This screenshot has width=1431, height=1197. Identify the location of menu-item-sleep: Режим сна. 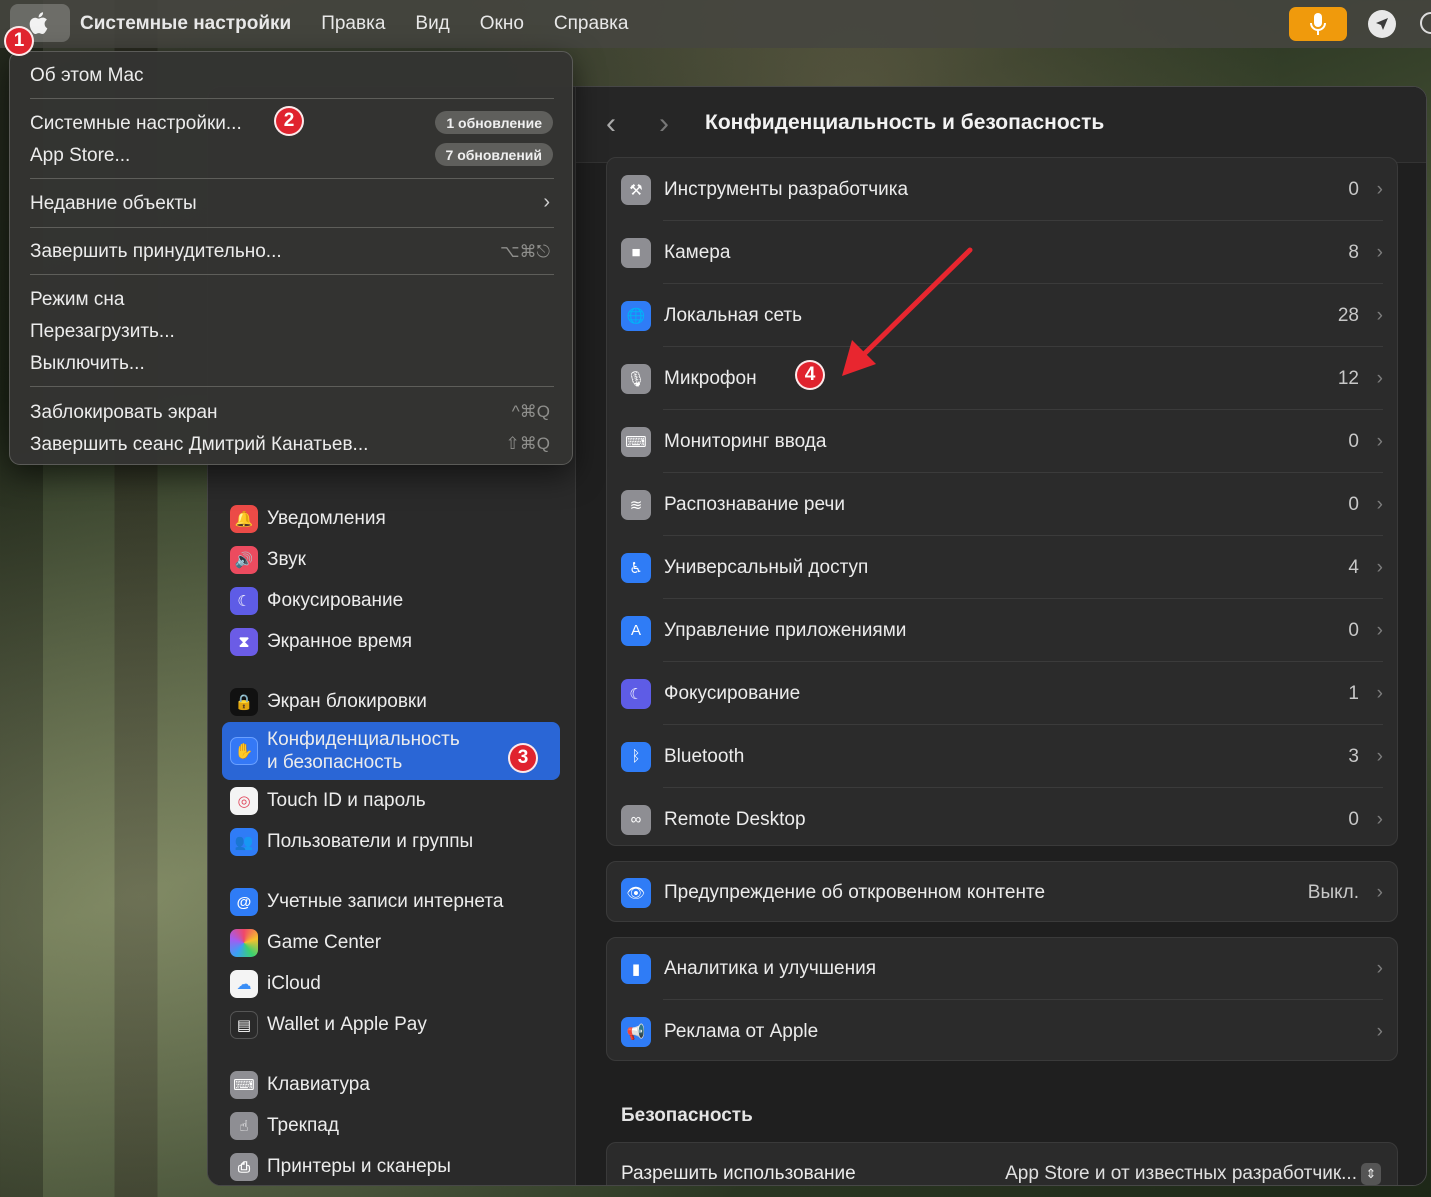
(77, 300).